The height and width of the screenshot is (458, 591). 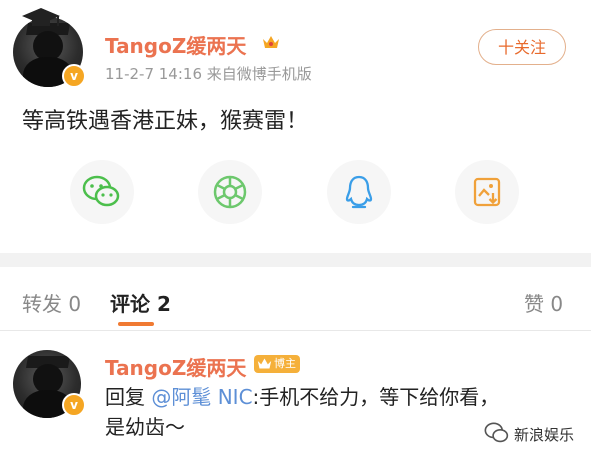 I want to click on host-badge: 博主, so click(x=277, y=364).